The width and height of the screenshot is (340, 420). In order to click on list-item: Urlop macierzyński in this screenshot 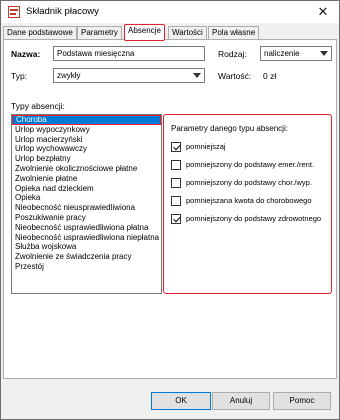, I will do `click(86, 140)`.